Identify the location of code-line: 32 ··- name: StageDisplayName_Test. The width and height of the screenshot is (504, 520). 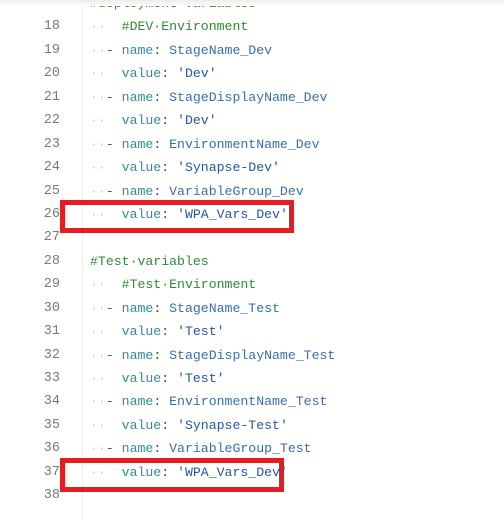
(252, 355).